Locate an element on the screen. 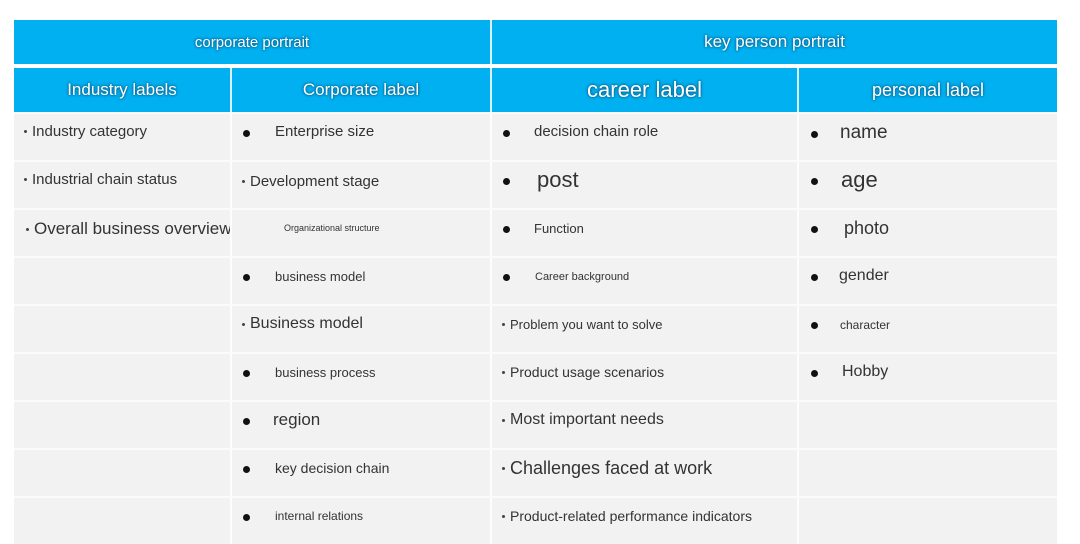  label-text: Function is located at coordinates (559, 228).